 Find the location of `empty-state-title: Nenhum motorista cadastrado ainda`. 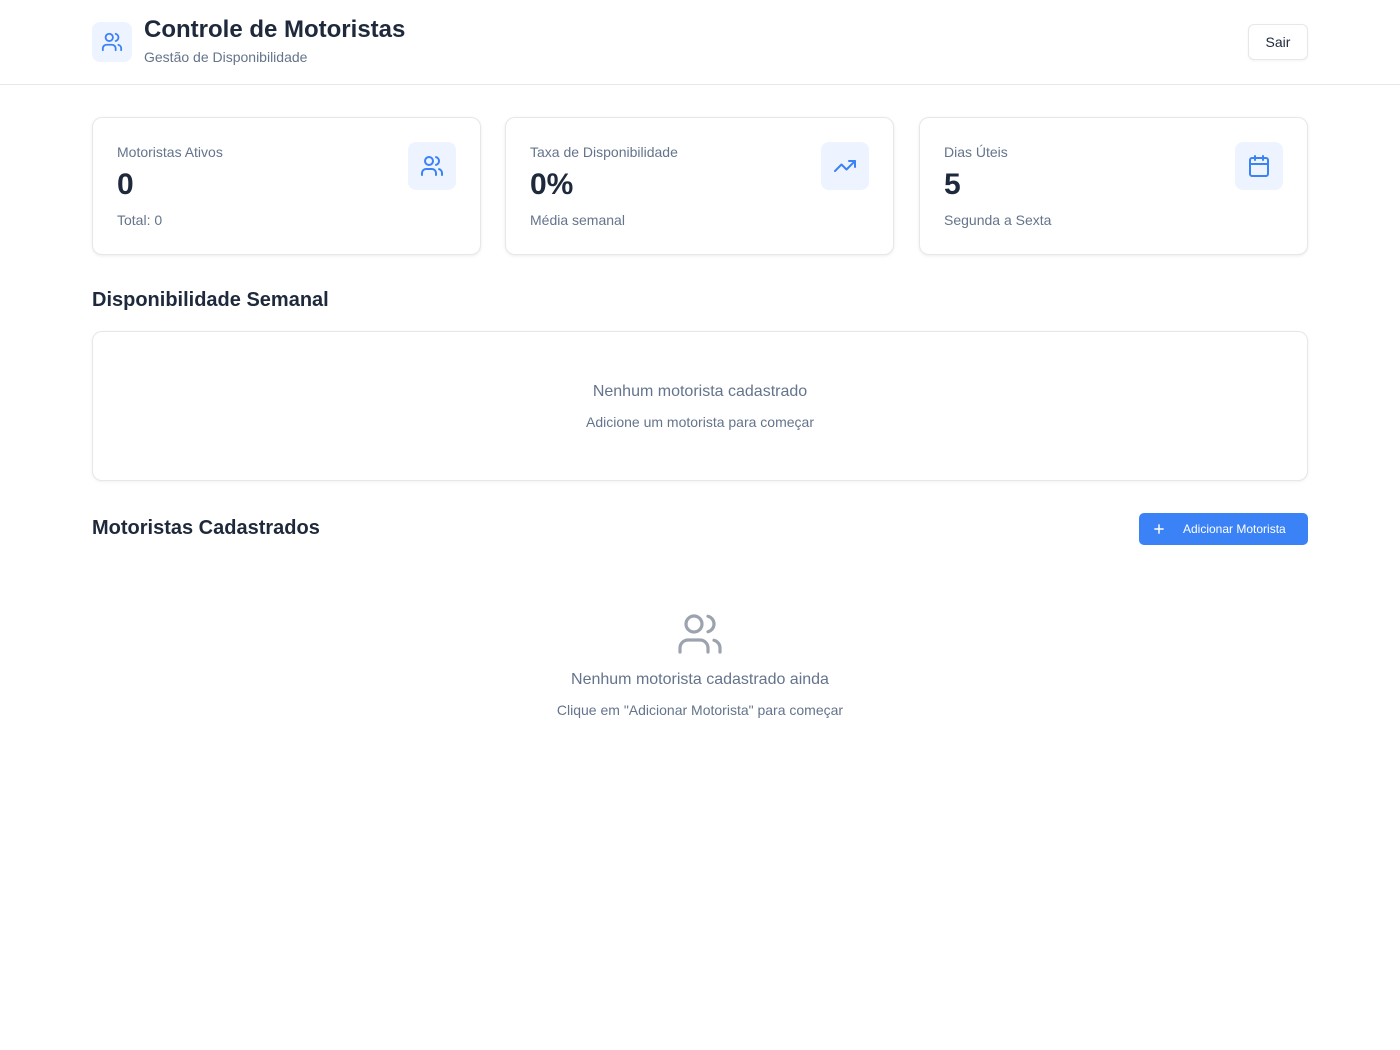

empty-state-title: Nenhum motorista cadastrado ainda is located at coordinates (700, 679).